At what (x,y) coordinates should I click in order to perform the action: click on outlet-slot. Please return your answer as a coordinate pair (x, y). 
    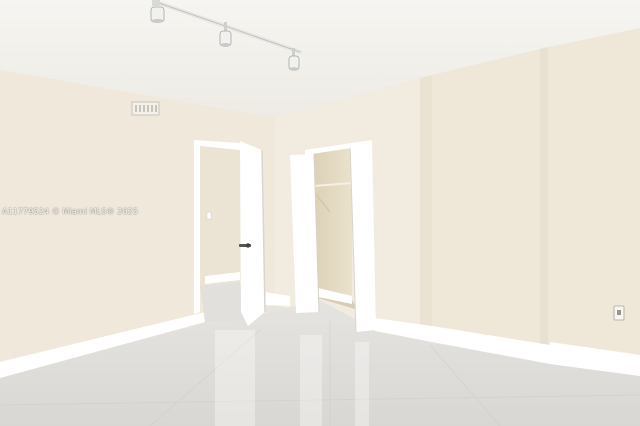
    Looking at the image, I should click on (619, 312).